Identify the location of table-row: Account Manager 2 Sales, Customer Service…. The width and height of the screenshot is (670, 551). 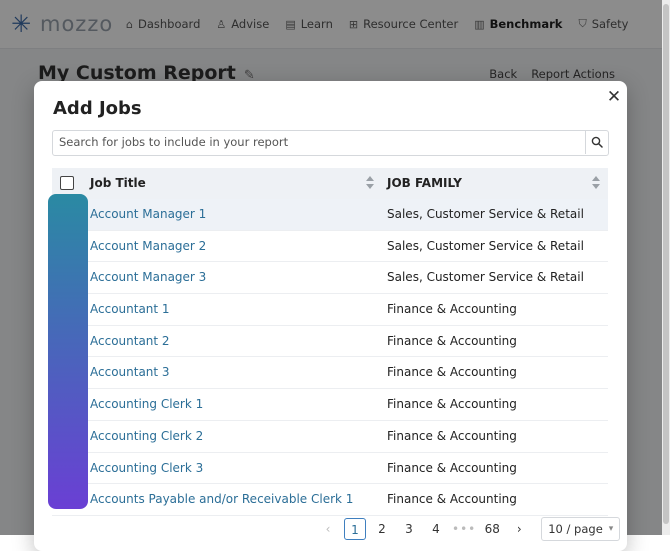
(330, 247).